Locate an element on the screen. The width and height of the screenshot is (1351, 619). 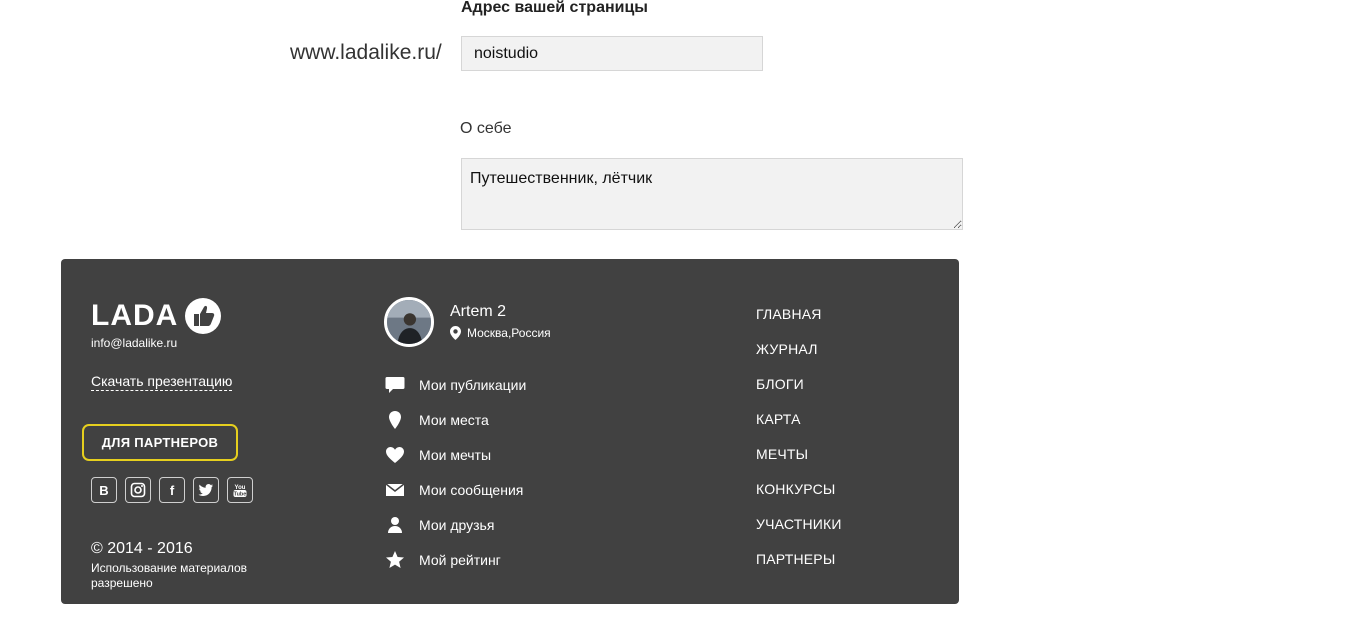
star-icon is located at coordinates (395, 560).